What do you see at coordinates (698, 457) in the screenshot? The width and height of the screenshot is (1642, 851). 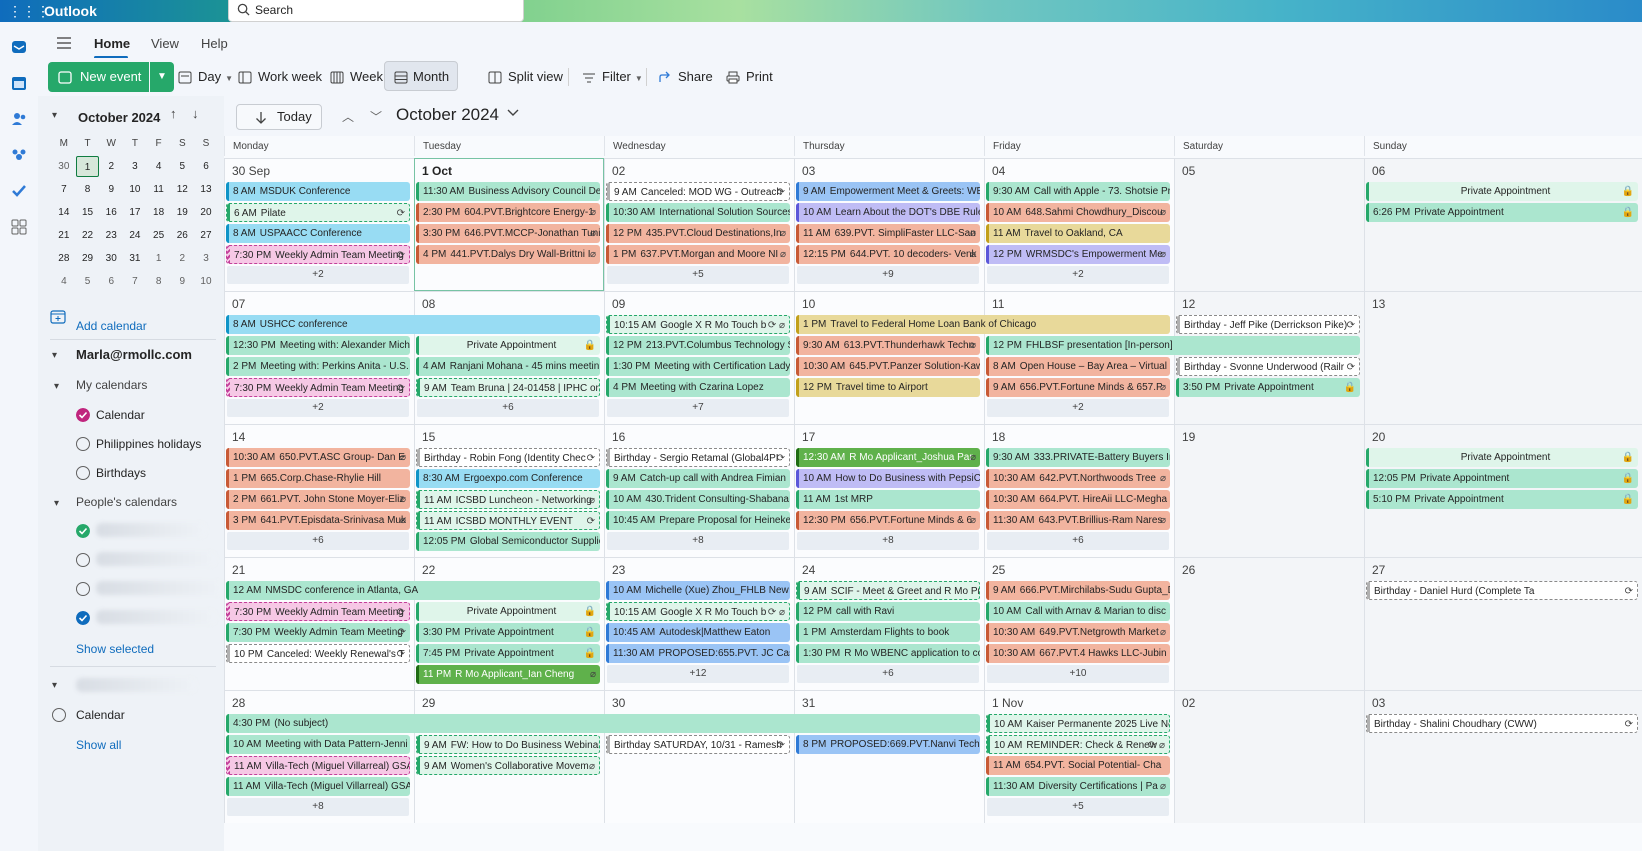 I see `calendar-event: Birthday - Sergio Retamal (Global4PI ⟳` at bounding box center [698, 457].